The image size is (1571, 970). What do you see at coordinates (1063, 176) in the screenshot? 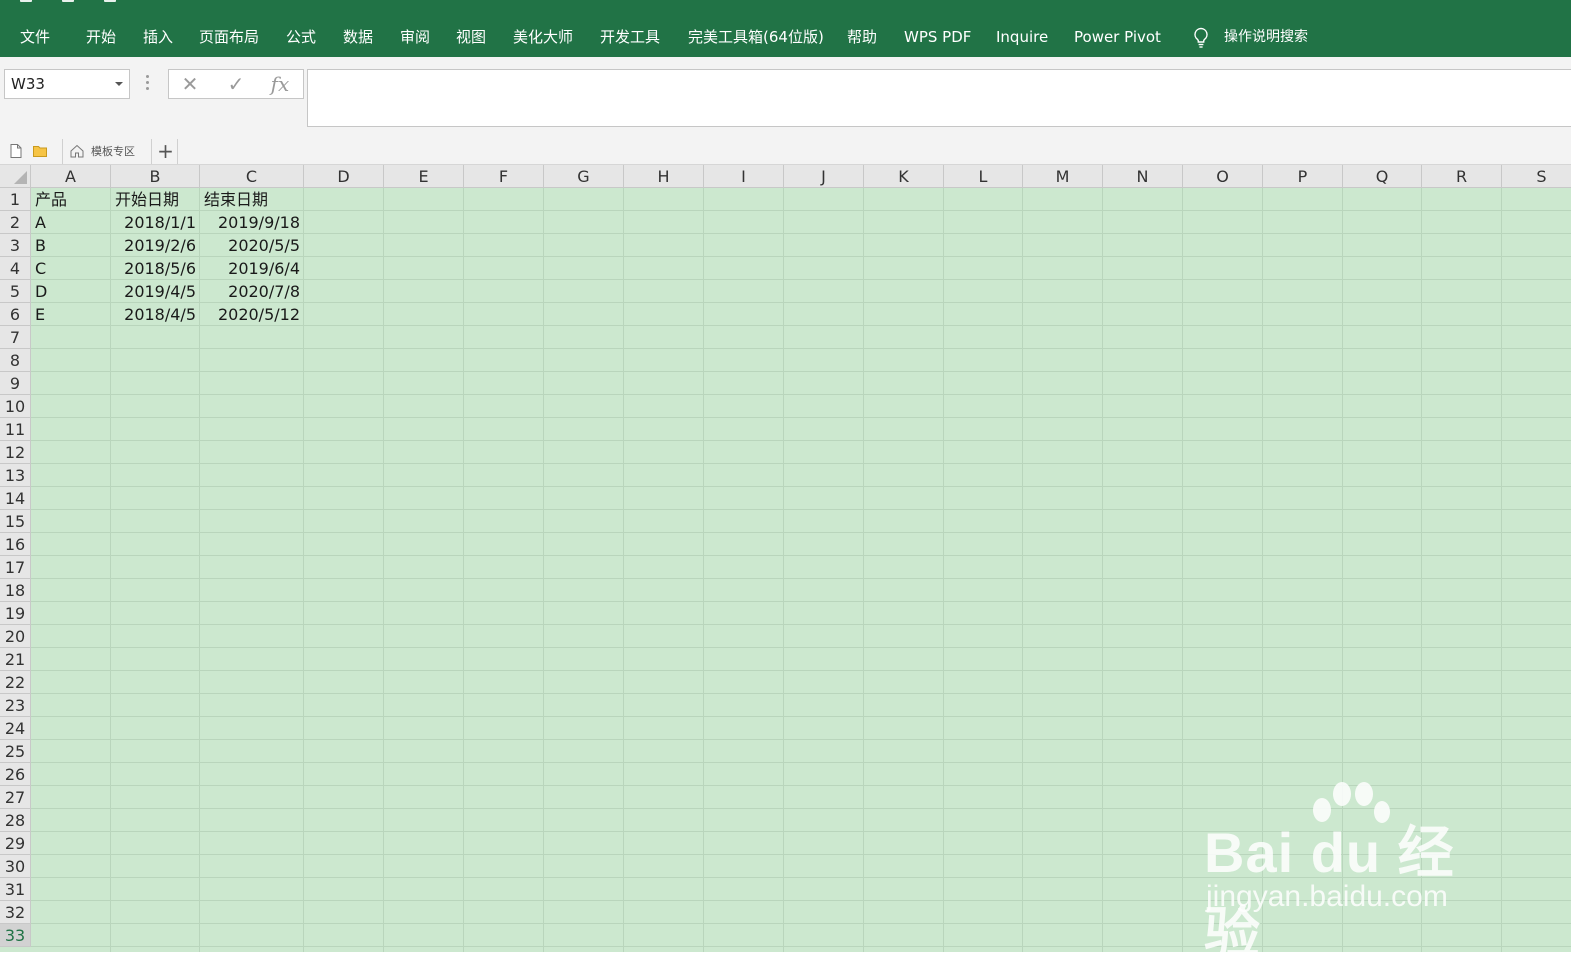
I see `column-header: M` at bounding box center [1063, 176].